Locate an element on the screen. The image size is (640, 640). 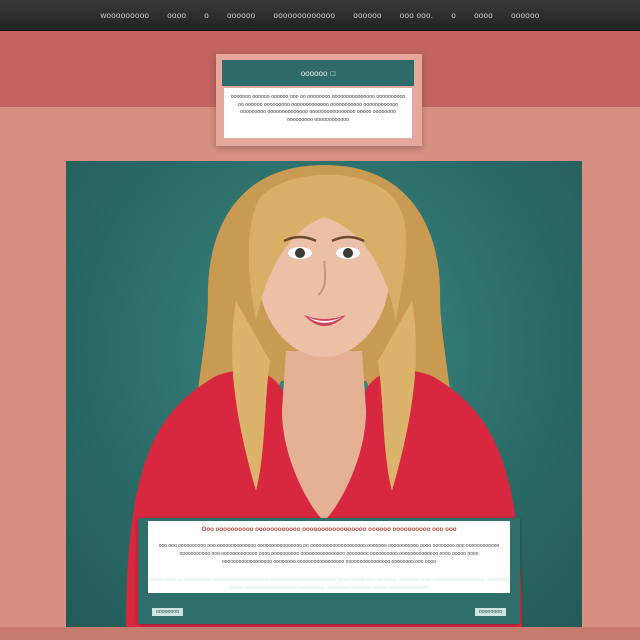
nav-item-4: oooooo is located at coordinates (241, 15).